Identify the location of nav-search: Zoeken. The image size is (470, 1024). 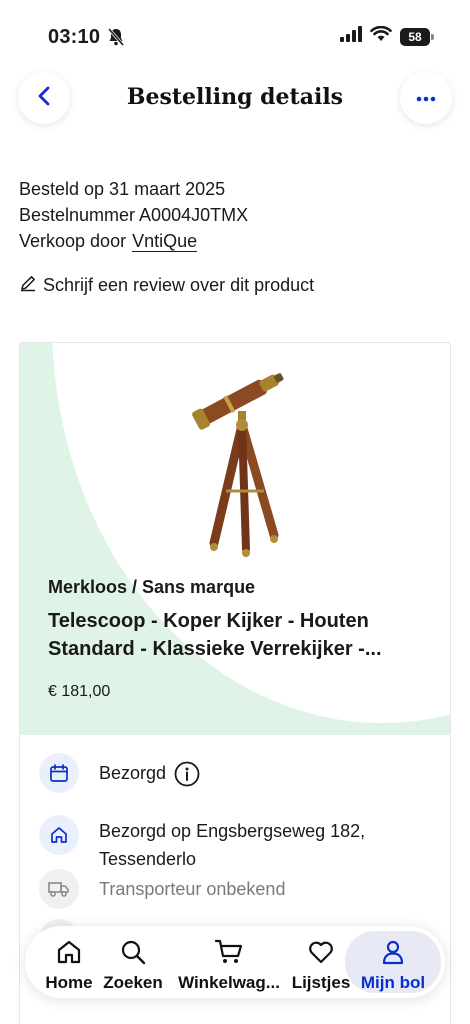
(133, 962).